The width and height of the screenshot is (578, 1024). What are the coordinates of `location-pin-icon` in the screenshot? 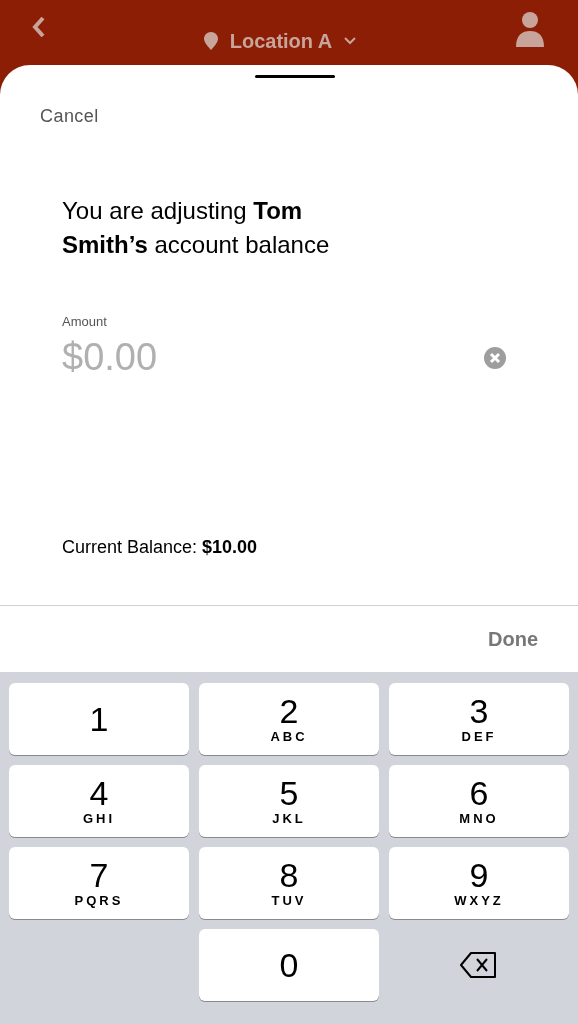 It's located at (210, 40).